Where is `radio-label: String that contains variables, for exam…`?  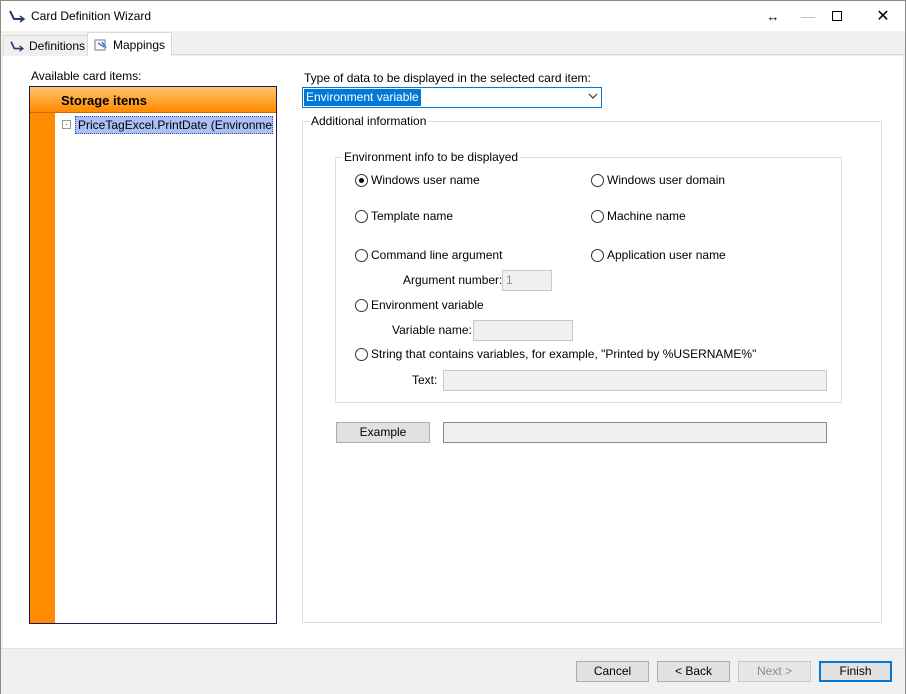
radio-label: String that contains variables, for exam… is located at coordinates (564, 354).